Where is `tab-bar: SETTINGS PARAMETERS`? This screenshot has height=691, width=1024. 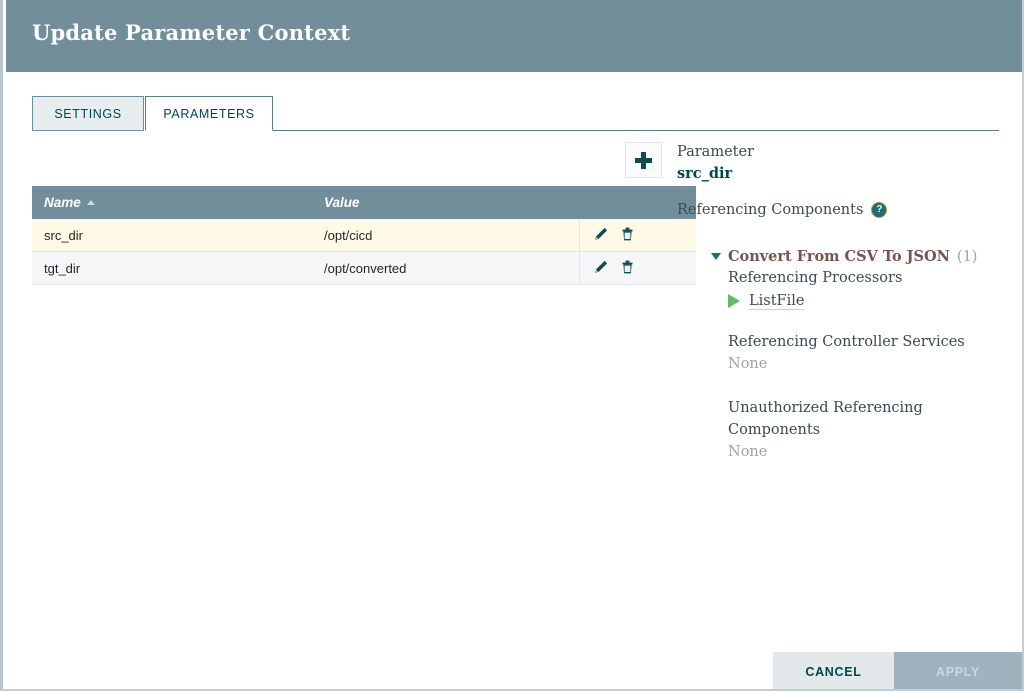 tab-bar: SETTINGS PARAMETERS is located at coordinates (515, 114).